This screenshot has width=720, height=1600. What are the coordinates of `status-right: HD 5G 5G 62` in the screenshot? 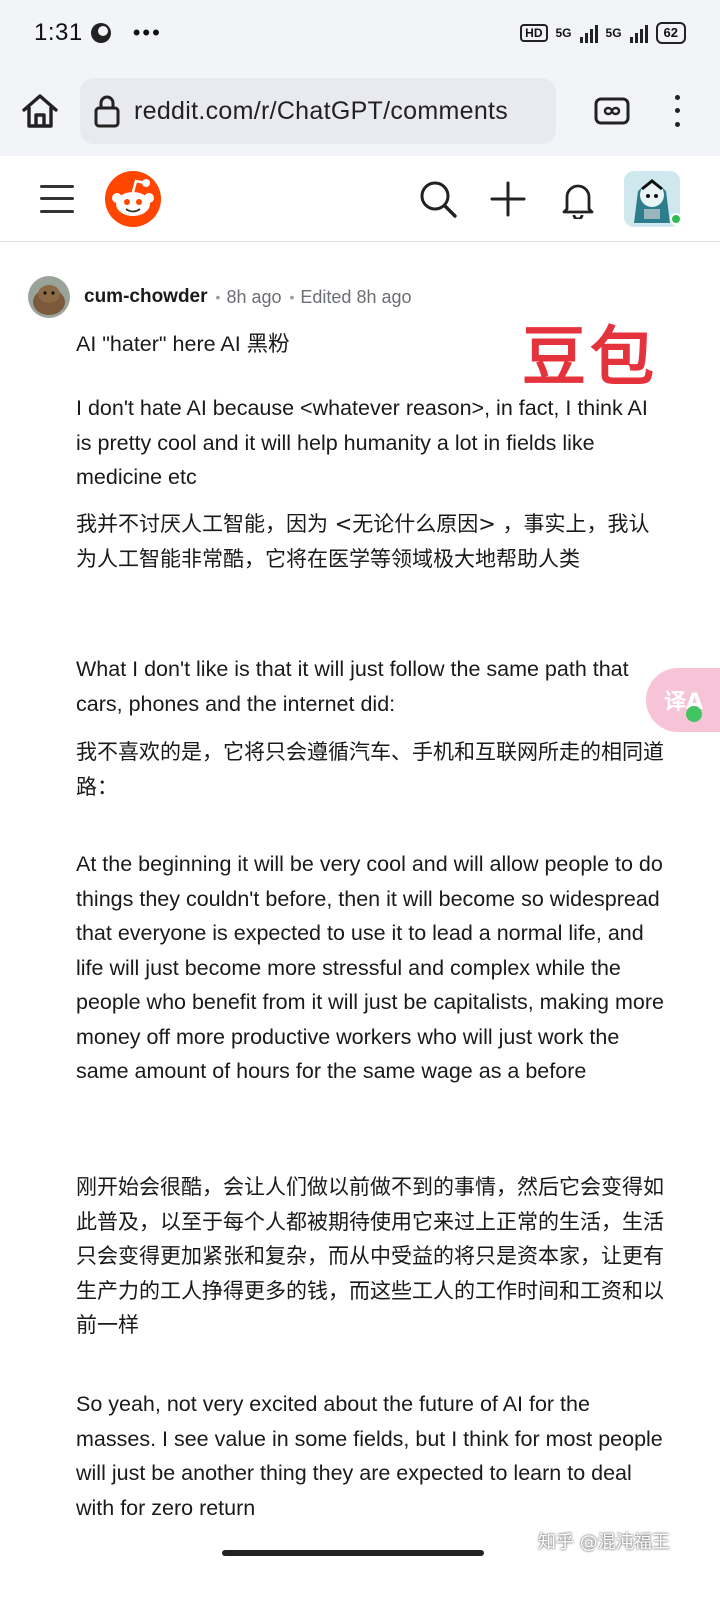 It's located at (603, 33).